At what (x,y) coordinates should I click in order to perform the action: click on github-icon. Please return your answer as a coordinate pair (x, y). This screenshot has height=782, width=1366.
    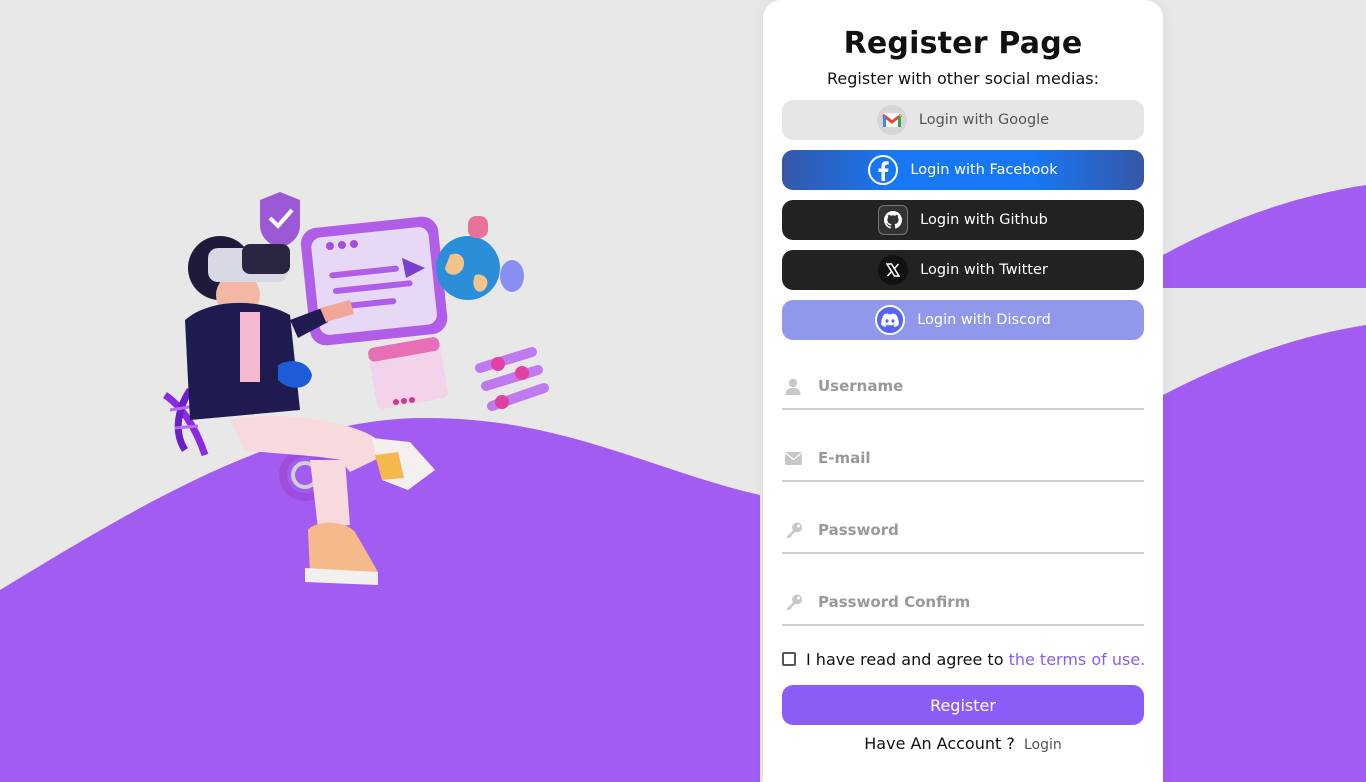
    Looking at the image, I should click on (893, 220).